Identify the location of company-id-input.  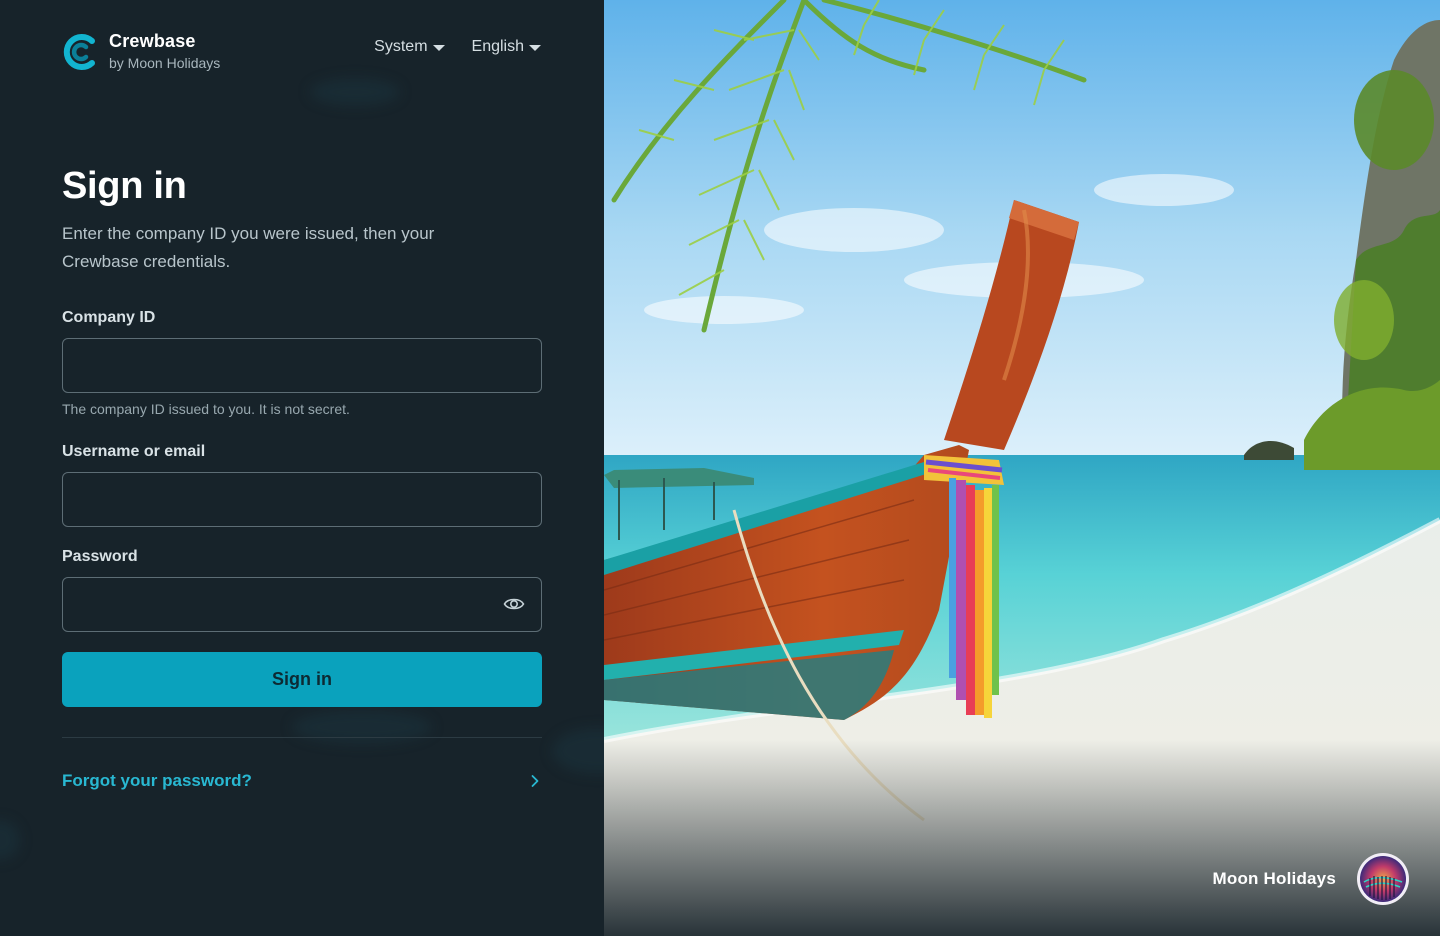
(302, 365).